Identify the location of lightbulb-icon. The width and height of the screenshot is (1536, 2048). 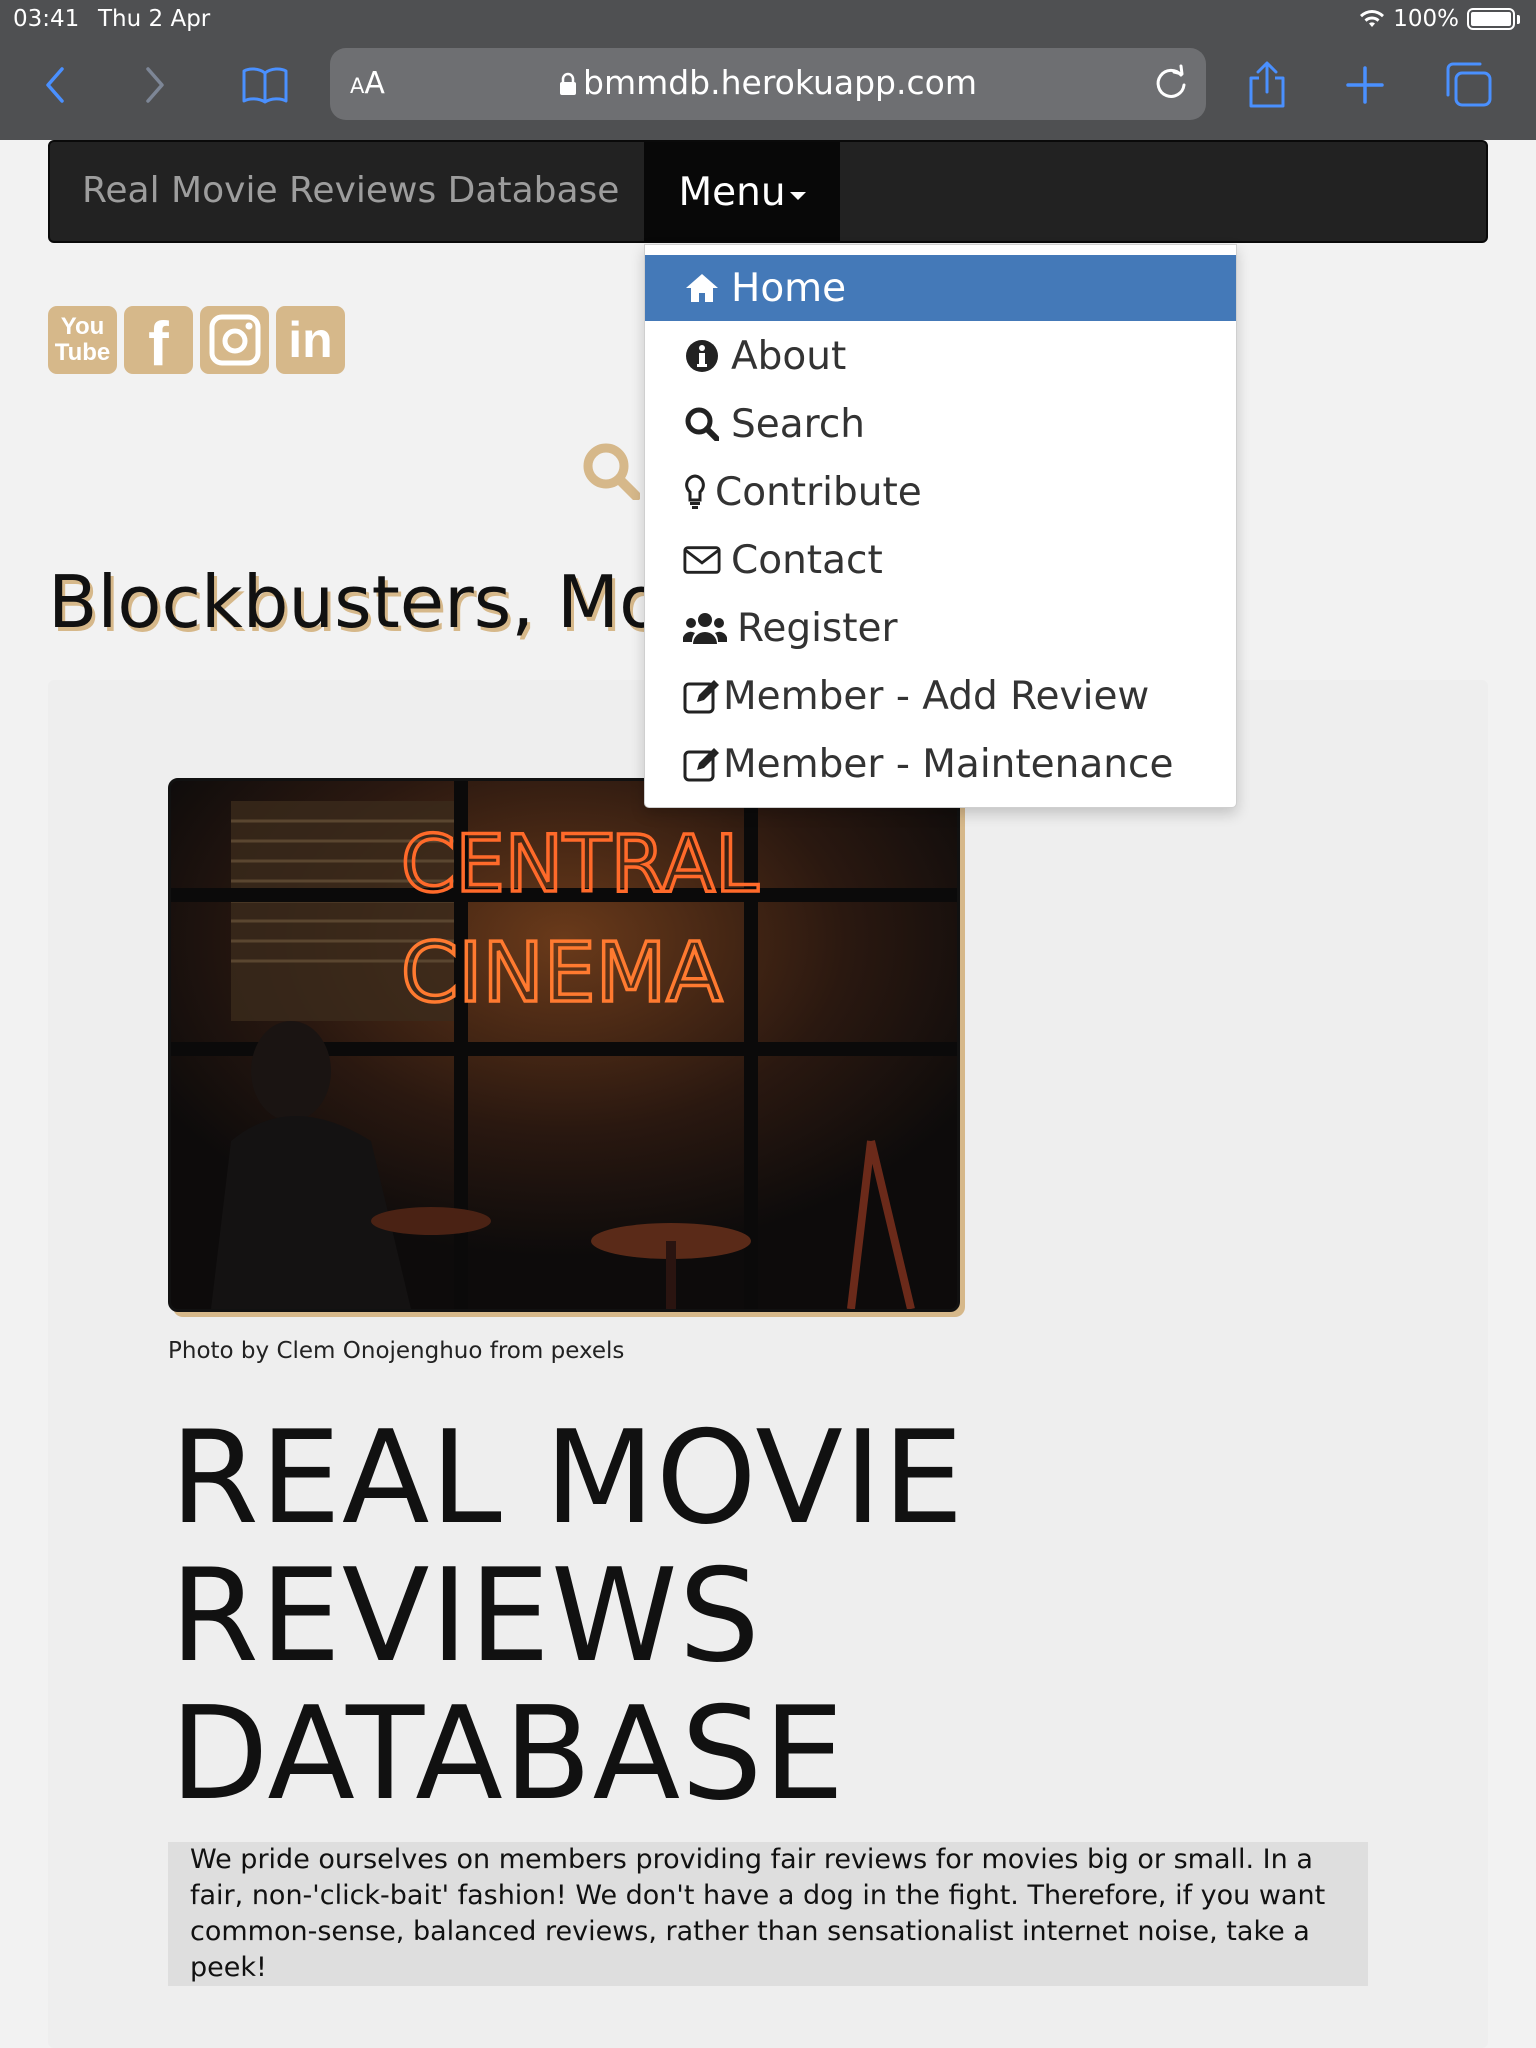
(695, 492).